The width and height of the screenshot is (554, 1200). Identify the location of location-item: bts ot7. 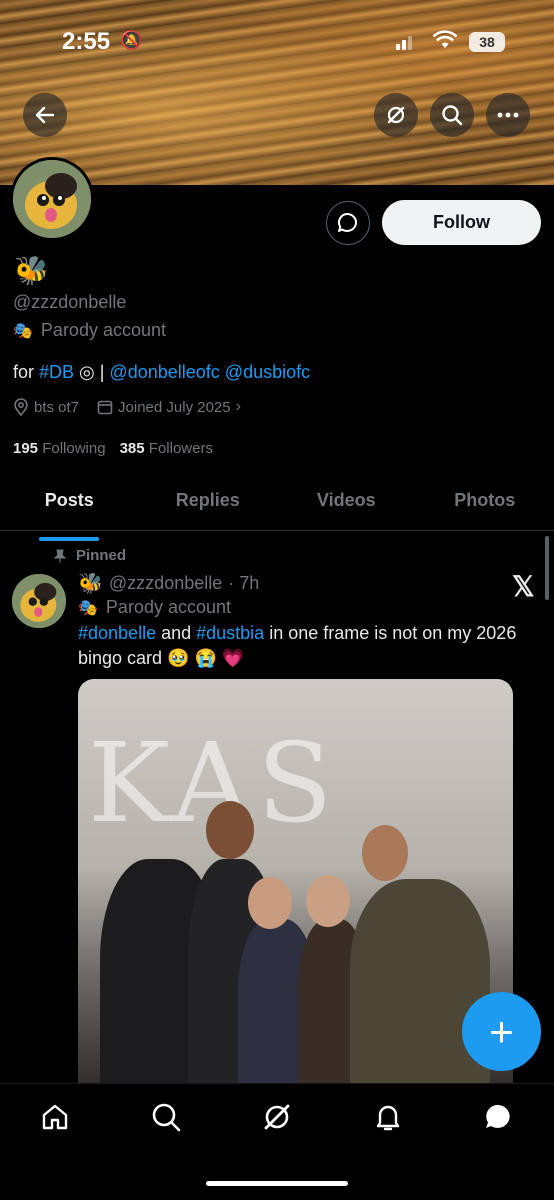
(46, 407).